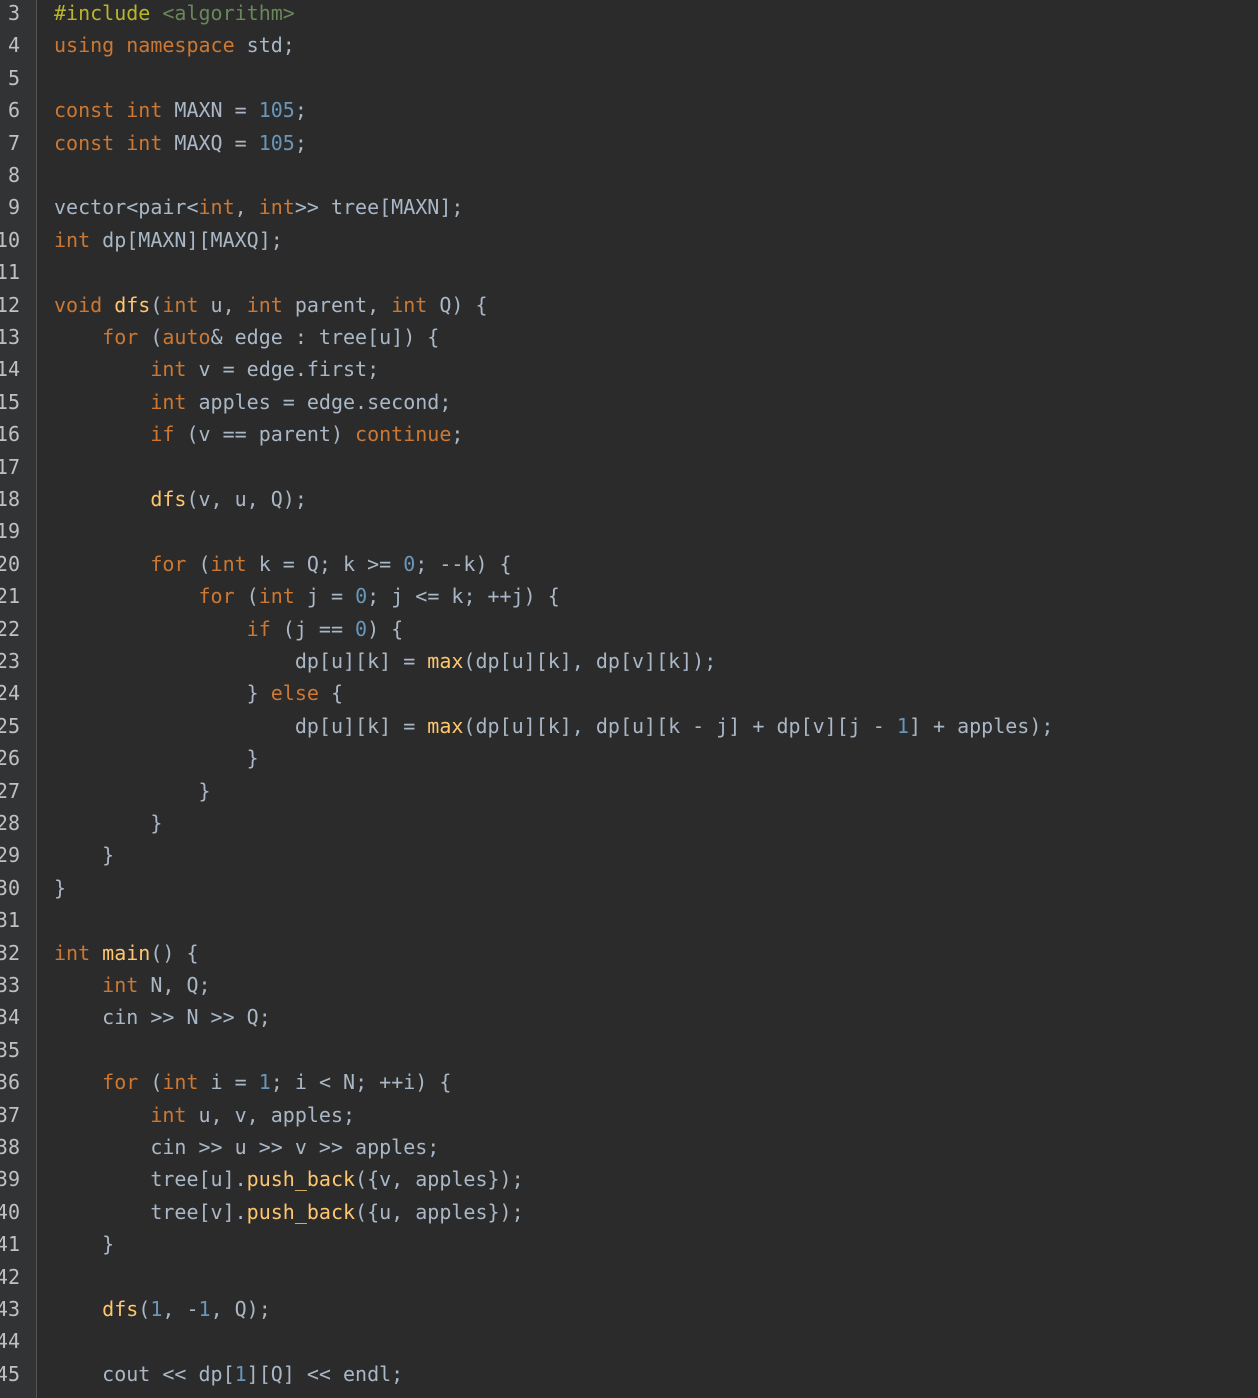 Image resolution: width=1258 pixels, height=1398 pixels. Describe the element at coordinates (258, 207) in the screenshot. I see `code-line: vector<pair<int, int>> tree[MAXN];` at that location.